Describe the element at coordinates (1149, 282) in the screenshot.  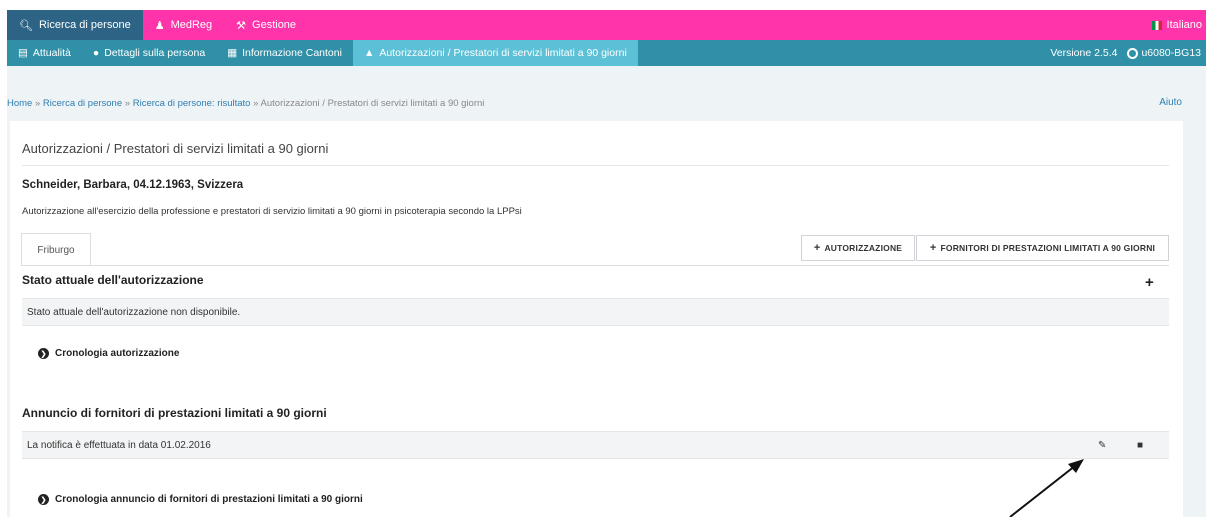
I see `add-status-icon: +` at that location.